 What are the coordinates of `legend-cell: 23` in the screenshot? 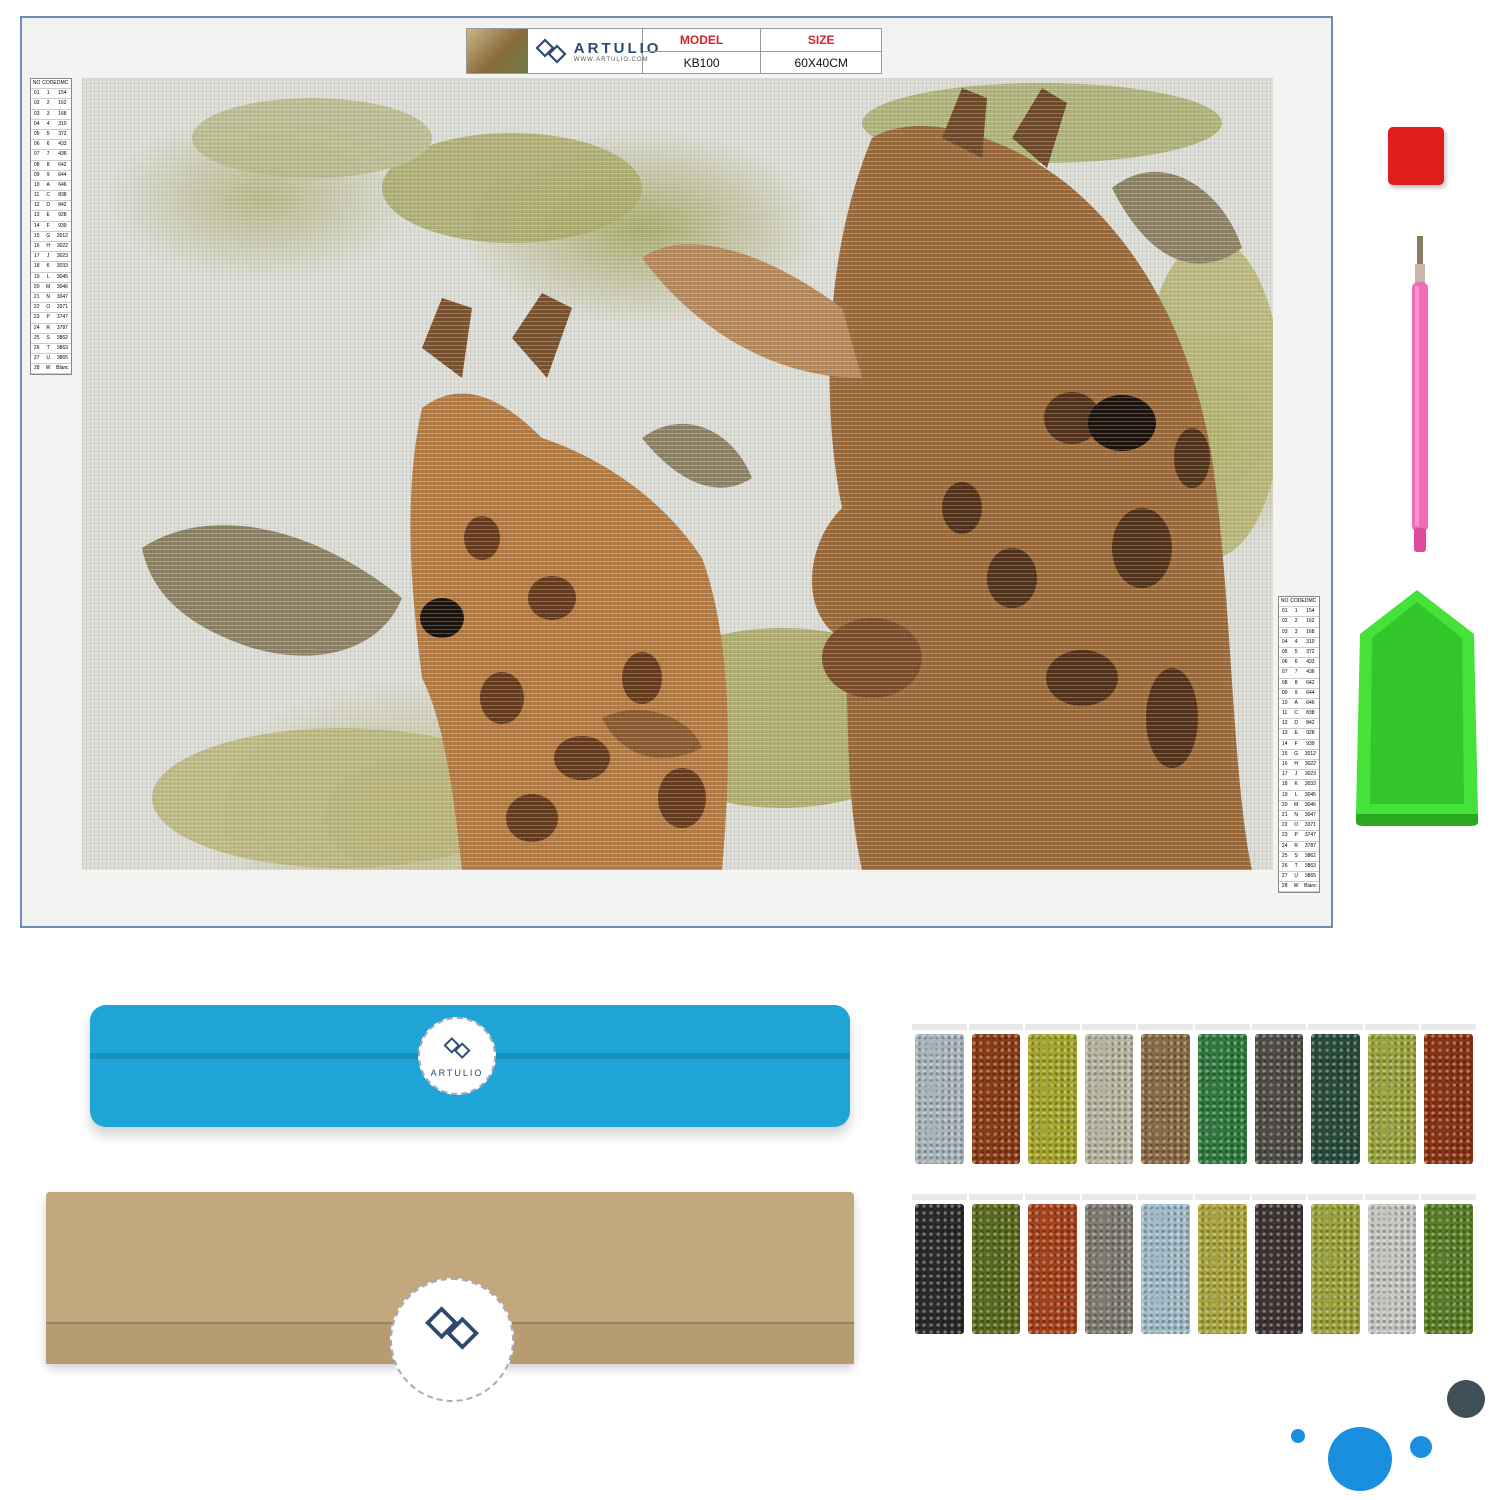 It's located at (1284, 835).